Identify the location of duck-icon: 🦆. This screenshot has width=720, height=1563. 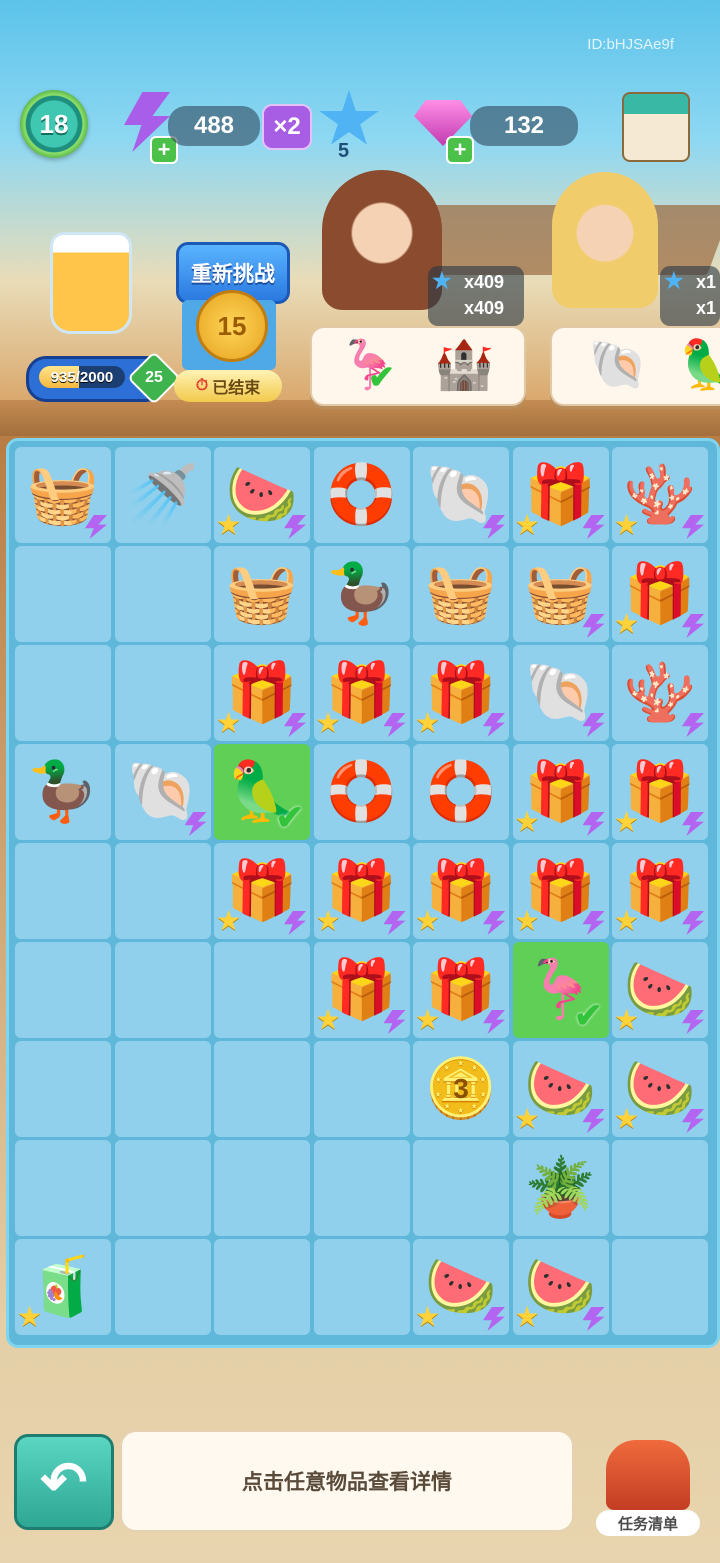
(63, 791).